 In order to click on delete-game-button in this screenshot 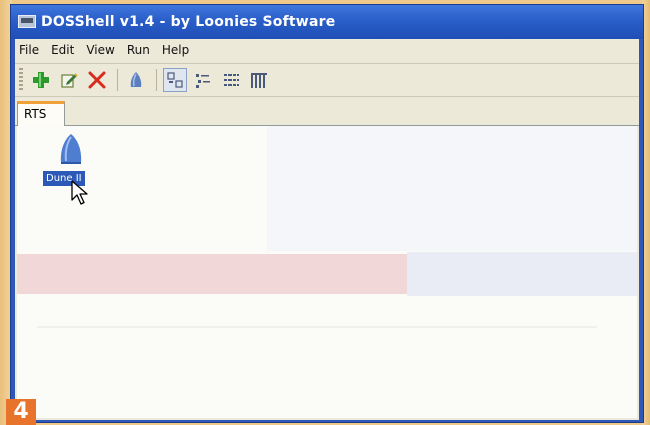, I will do `click(97, 80)`.